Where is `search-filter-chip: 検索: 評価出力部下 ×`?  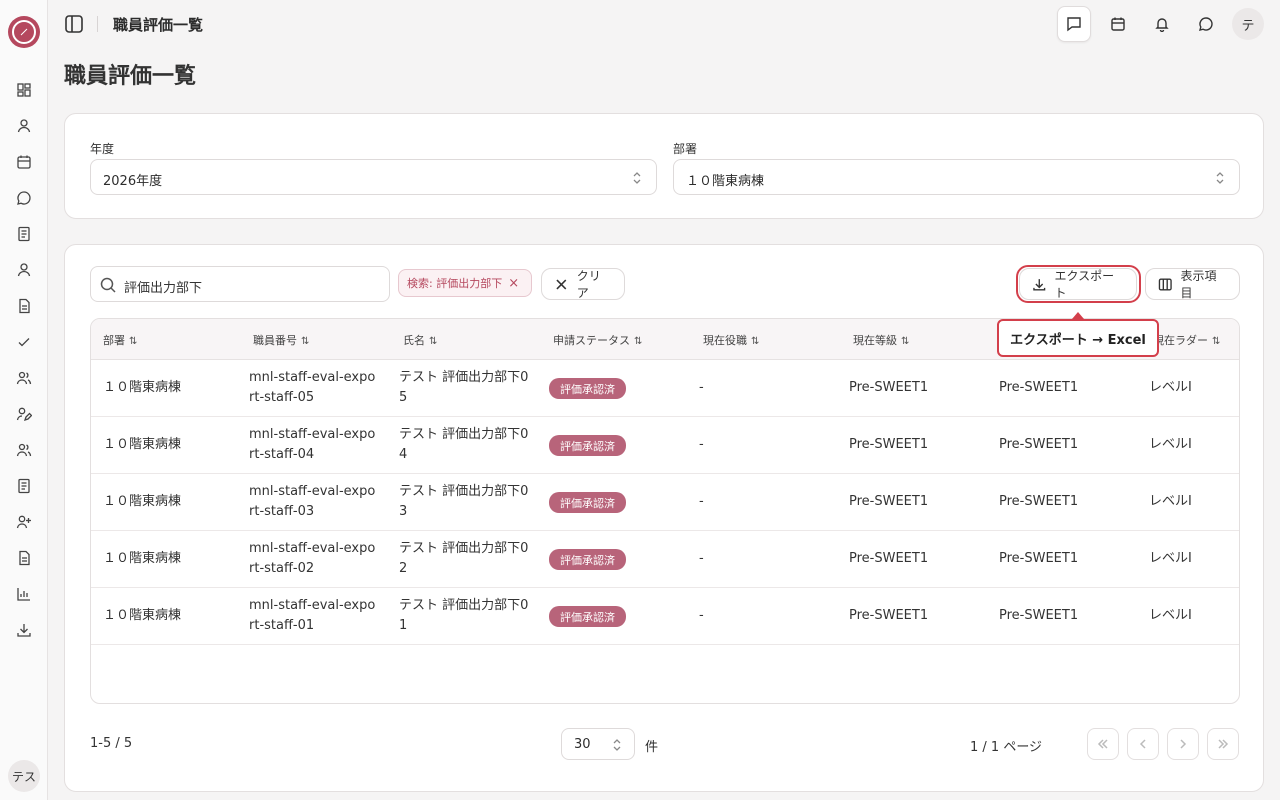
search-filter-chip: 検索: 評価出力部下 × is located at coordinates (465, 283).